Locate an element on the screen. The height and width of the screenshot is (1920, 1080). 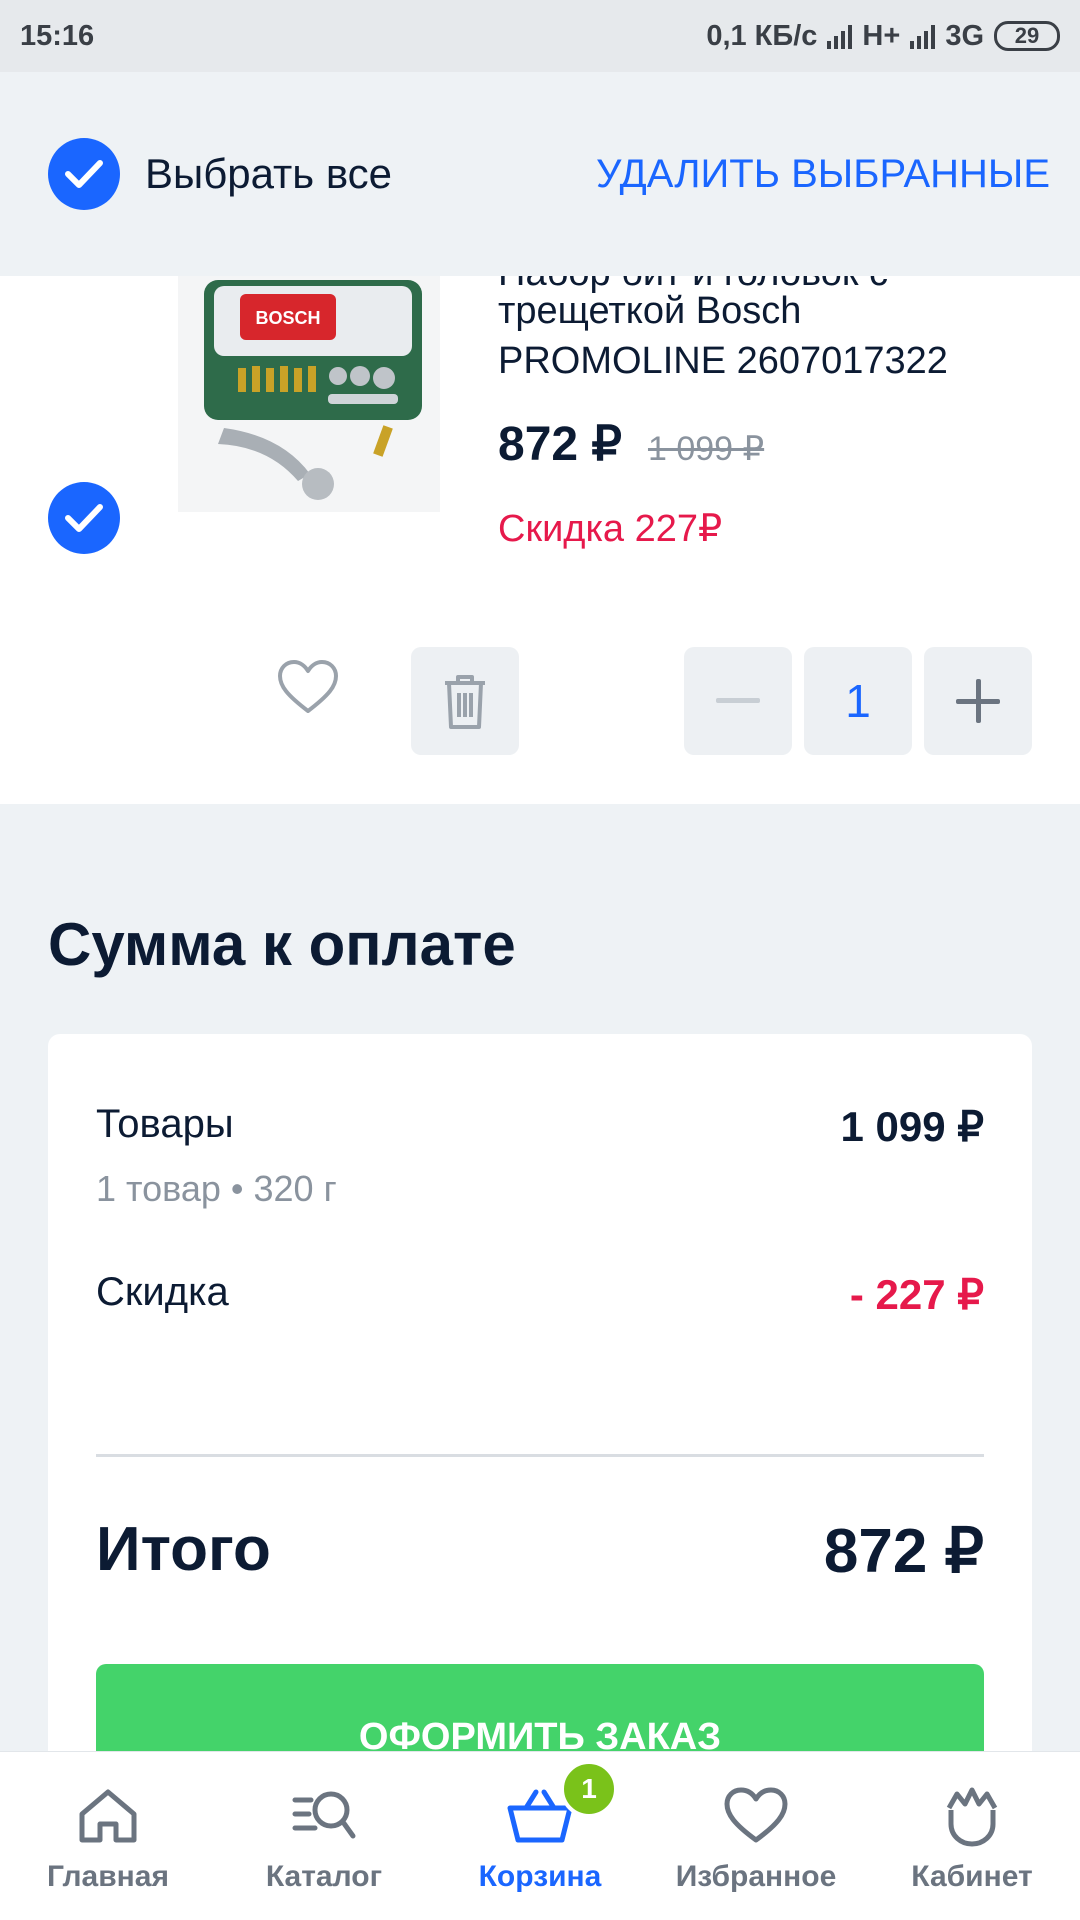
nav-item-cart: Корзина 1 is located at coordinates (540, 1836).